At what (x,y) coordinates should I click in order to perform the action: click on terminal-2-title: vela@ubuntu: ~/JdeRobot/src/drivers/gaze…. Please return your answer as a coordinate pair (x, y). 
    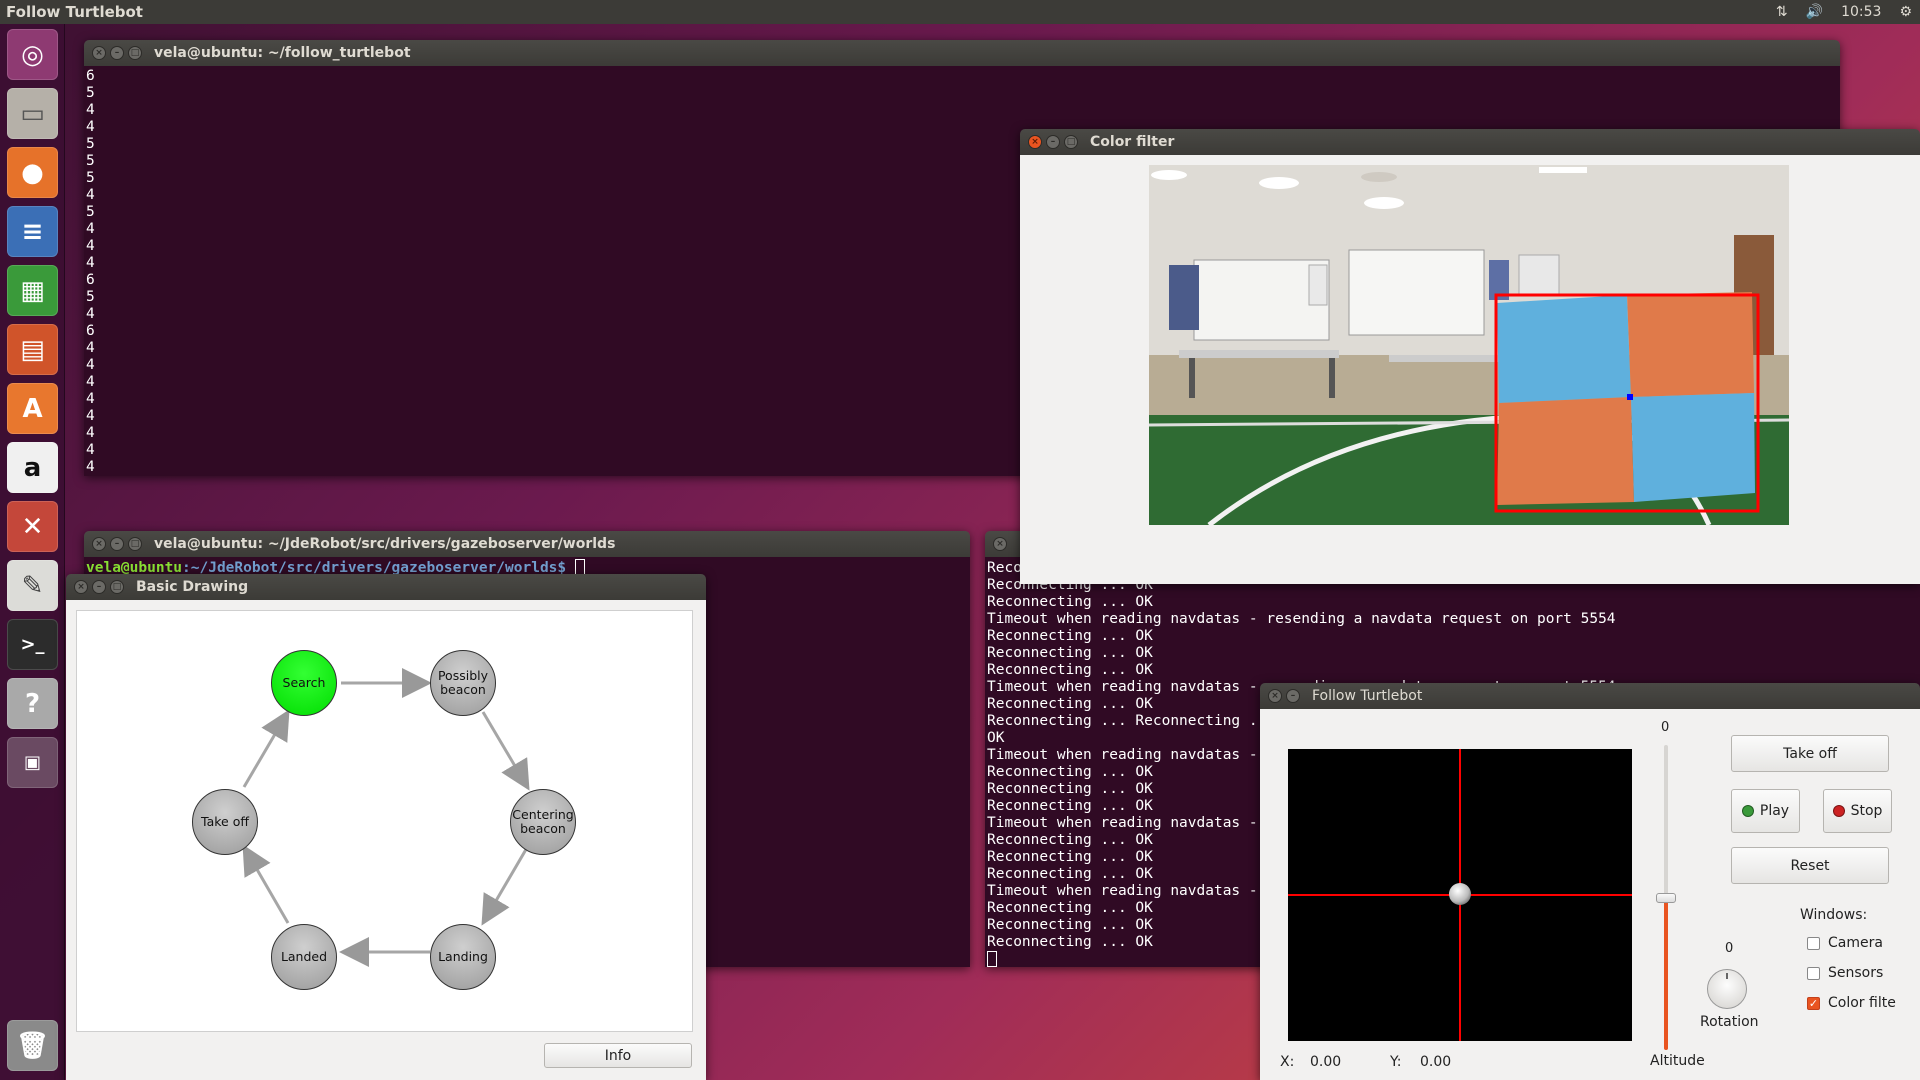
    Looking at the image, I should click on (385, 544).